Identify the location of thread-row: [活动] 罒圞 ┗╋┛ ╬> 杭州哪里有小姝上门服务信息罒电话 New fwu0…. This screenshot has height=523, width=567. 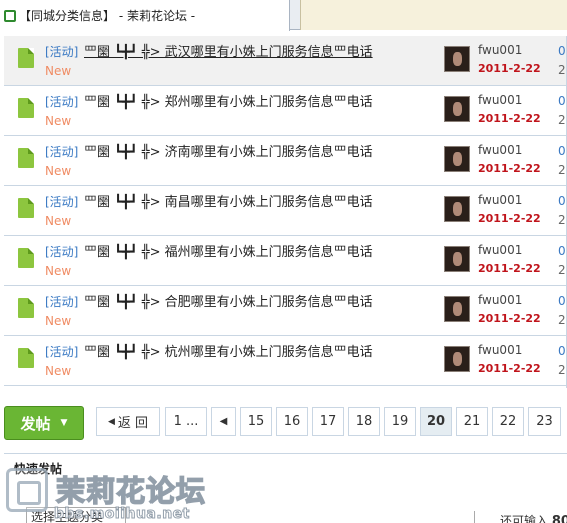
(285, 361).